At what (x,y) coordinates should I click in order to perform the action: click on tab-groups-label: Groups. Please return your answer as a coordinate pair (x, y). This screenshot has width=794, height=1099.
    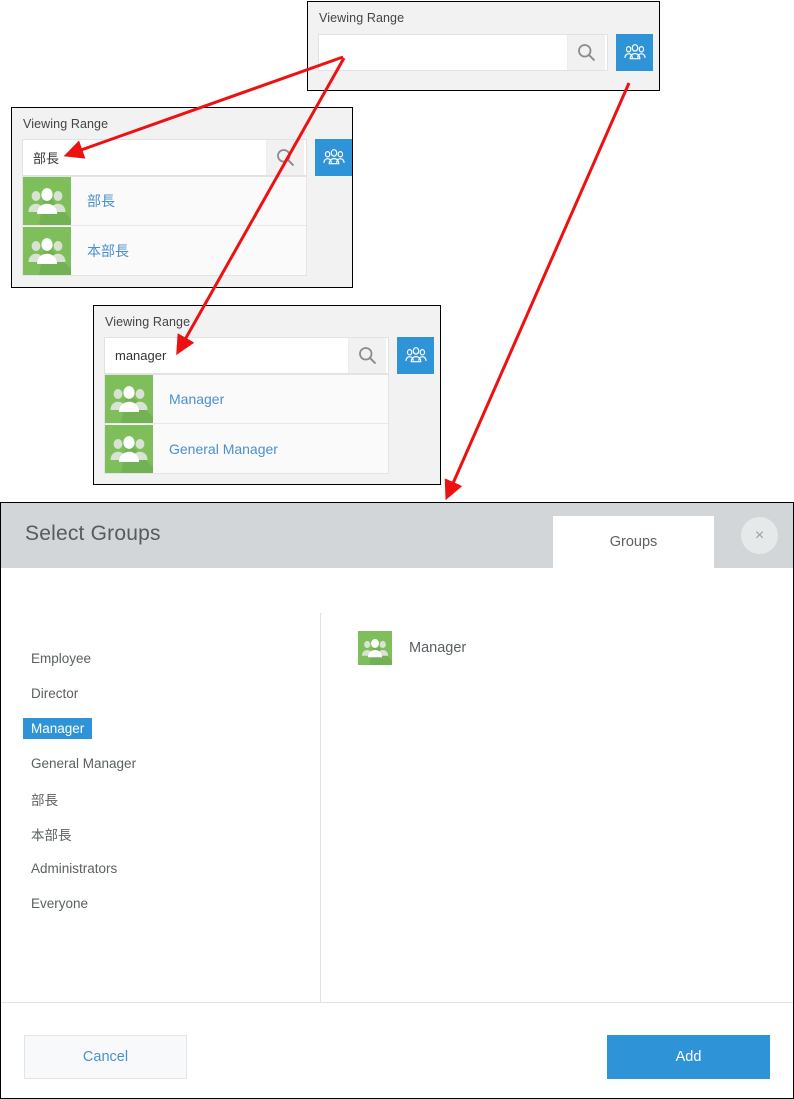
    Looking at the image, I should click on (633, 542).